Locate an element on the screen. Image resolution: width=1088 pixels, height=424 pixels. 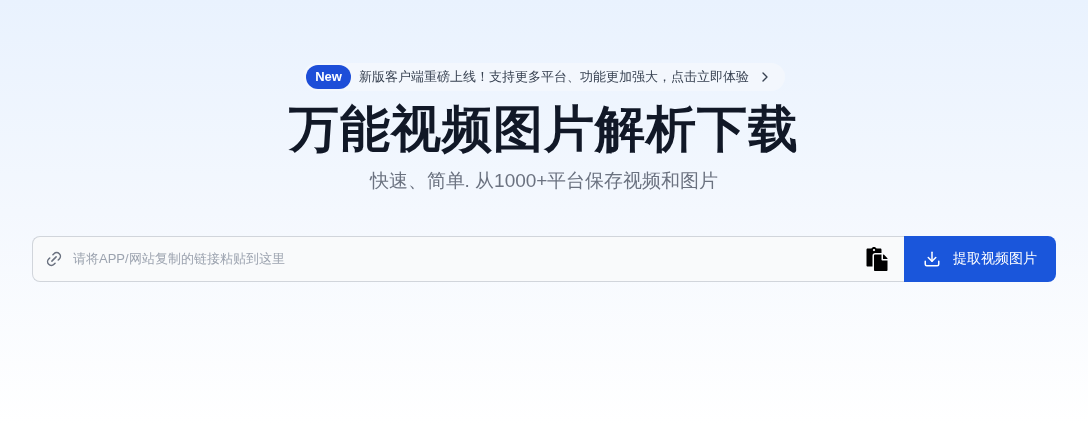
subtitle: 快速、简单. 从1000+平台保存视频和图片 is located at coordinates (544, 181).